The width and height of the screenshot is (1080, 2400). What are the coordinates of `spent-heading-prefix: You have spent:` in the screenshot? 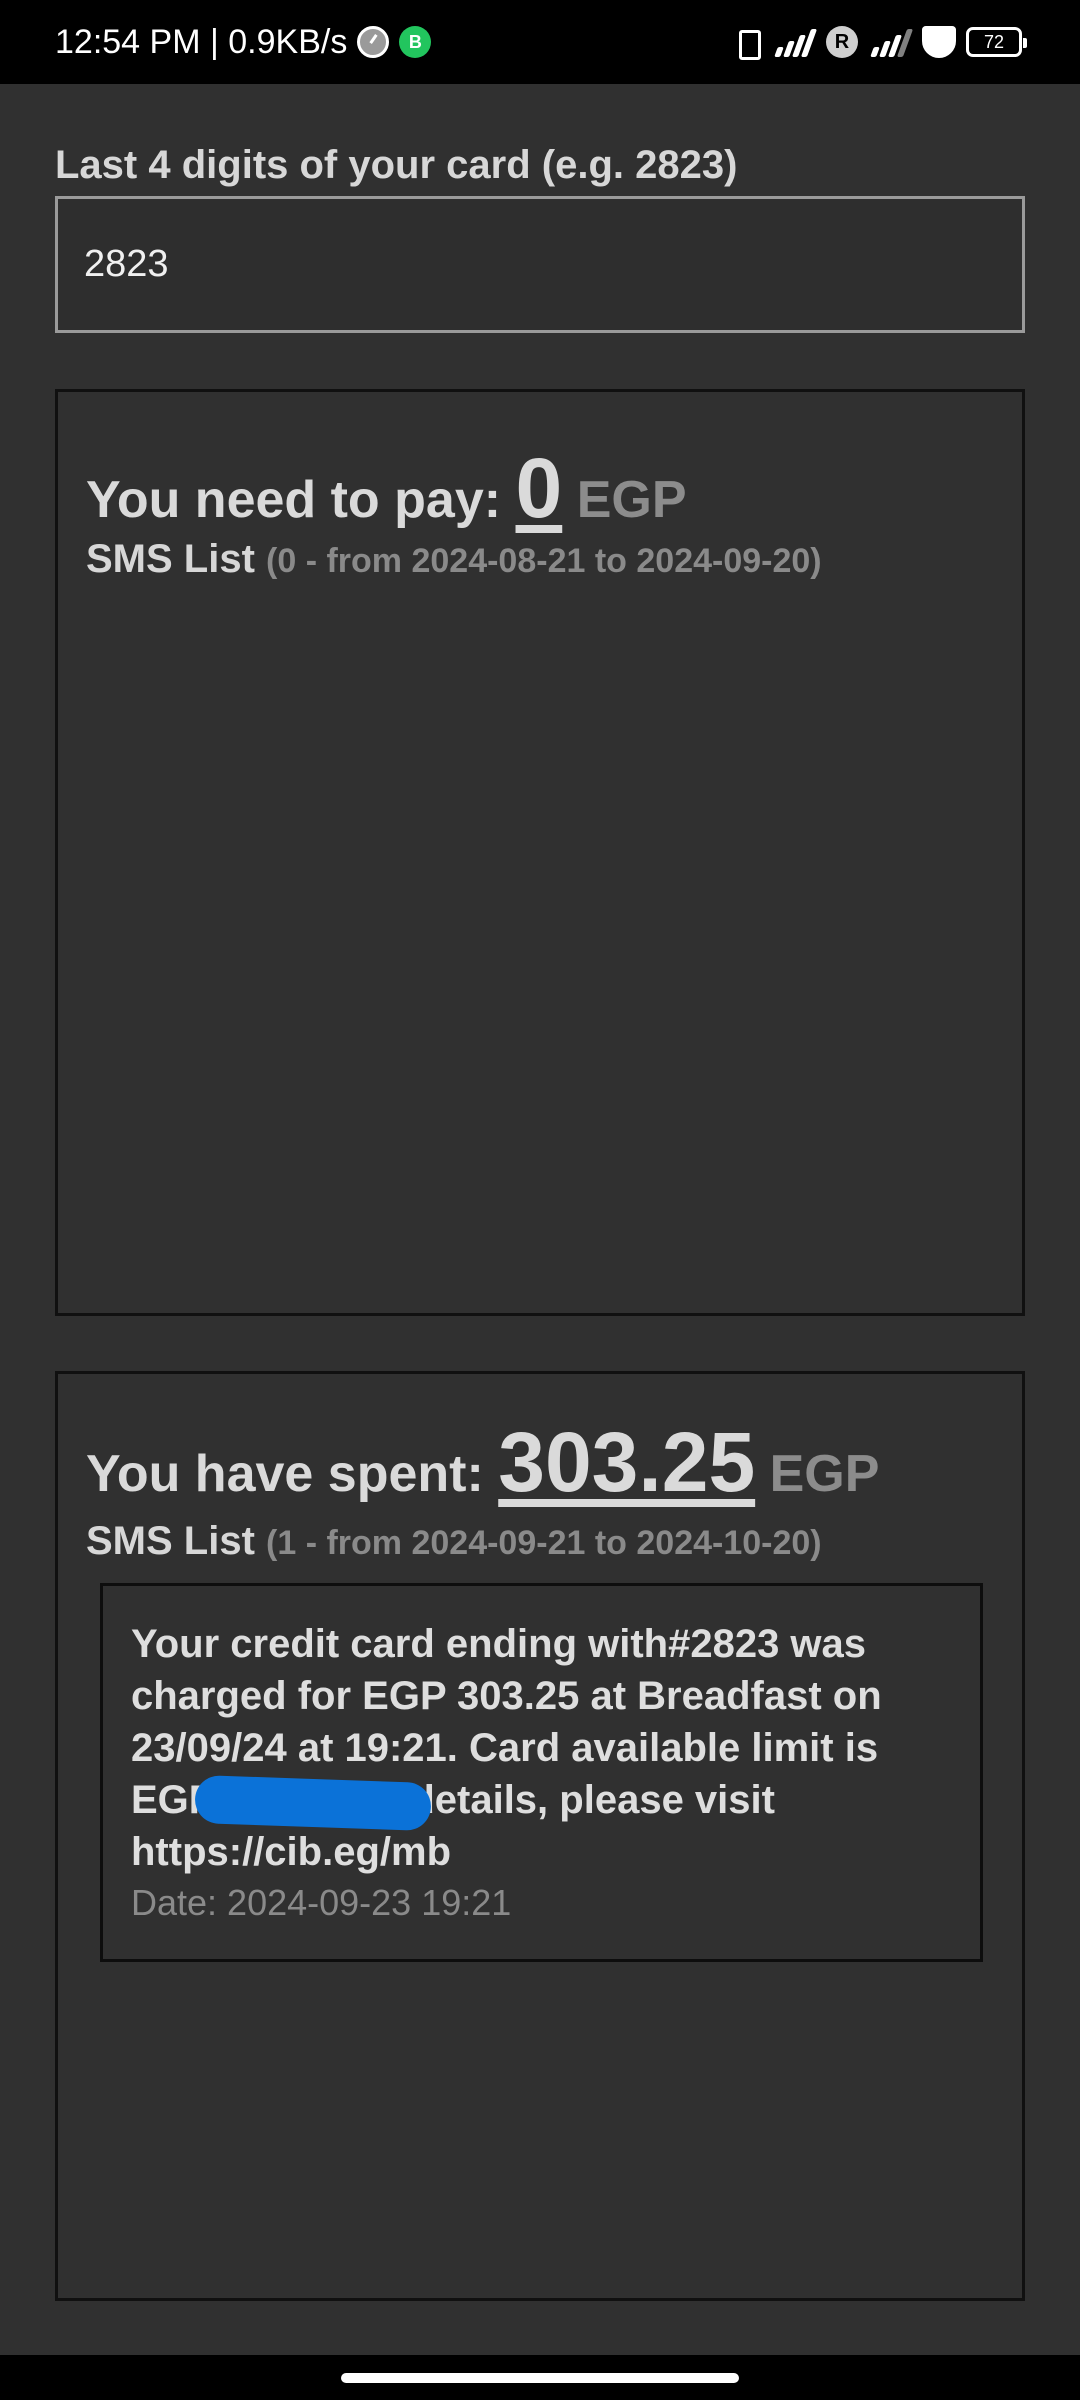 It's located at (285, 1474).